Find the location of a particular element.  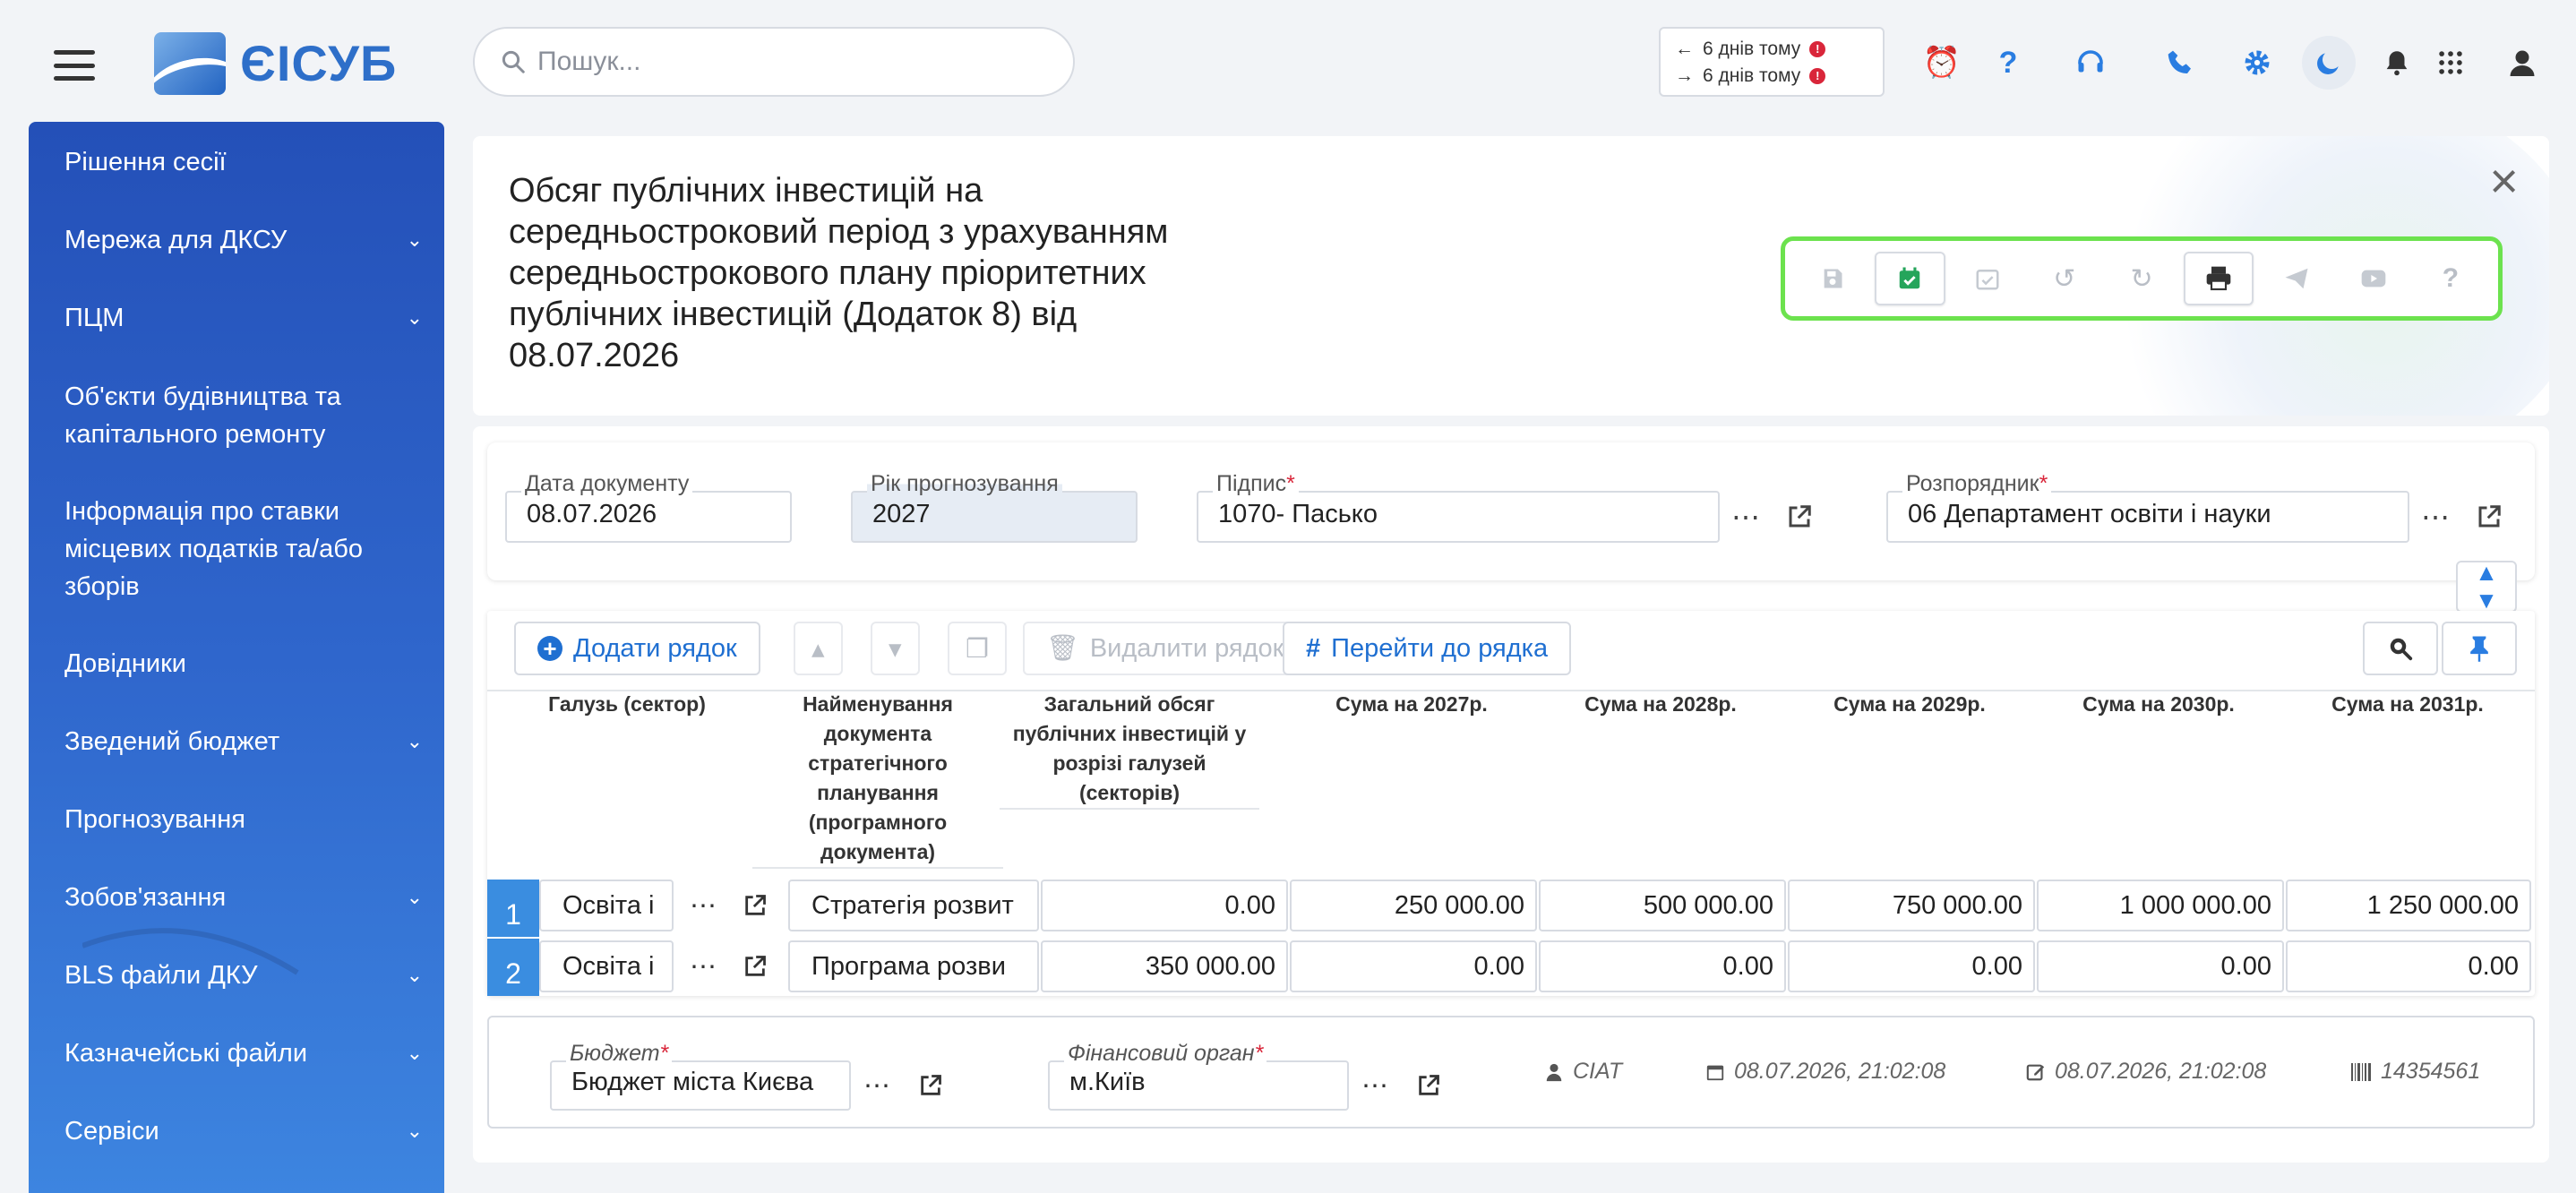

sidebar-item-services: Сервіси ⌄ is located at coordinates (243, 1131).